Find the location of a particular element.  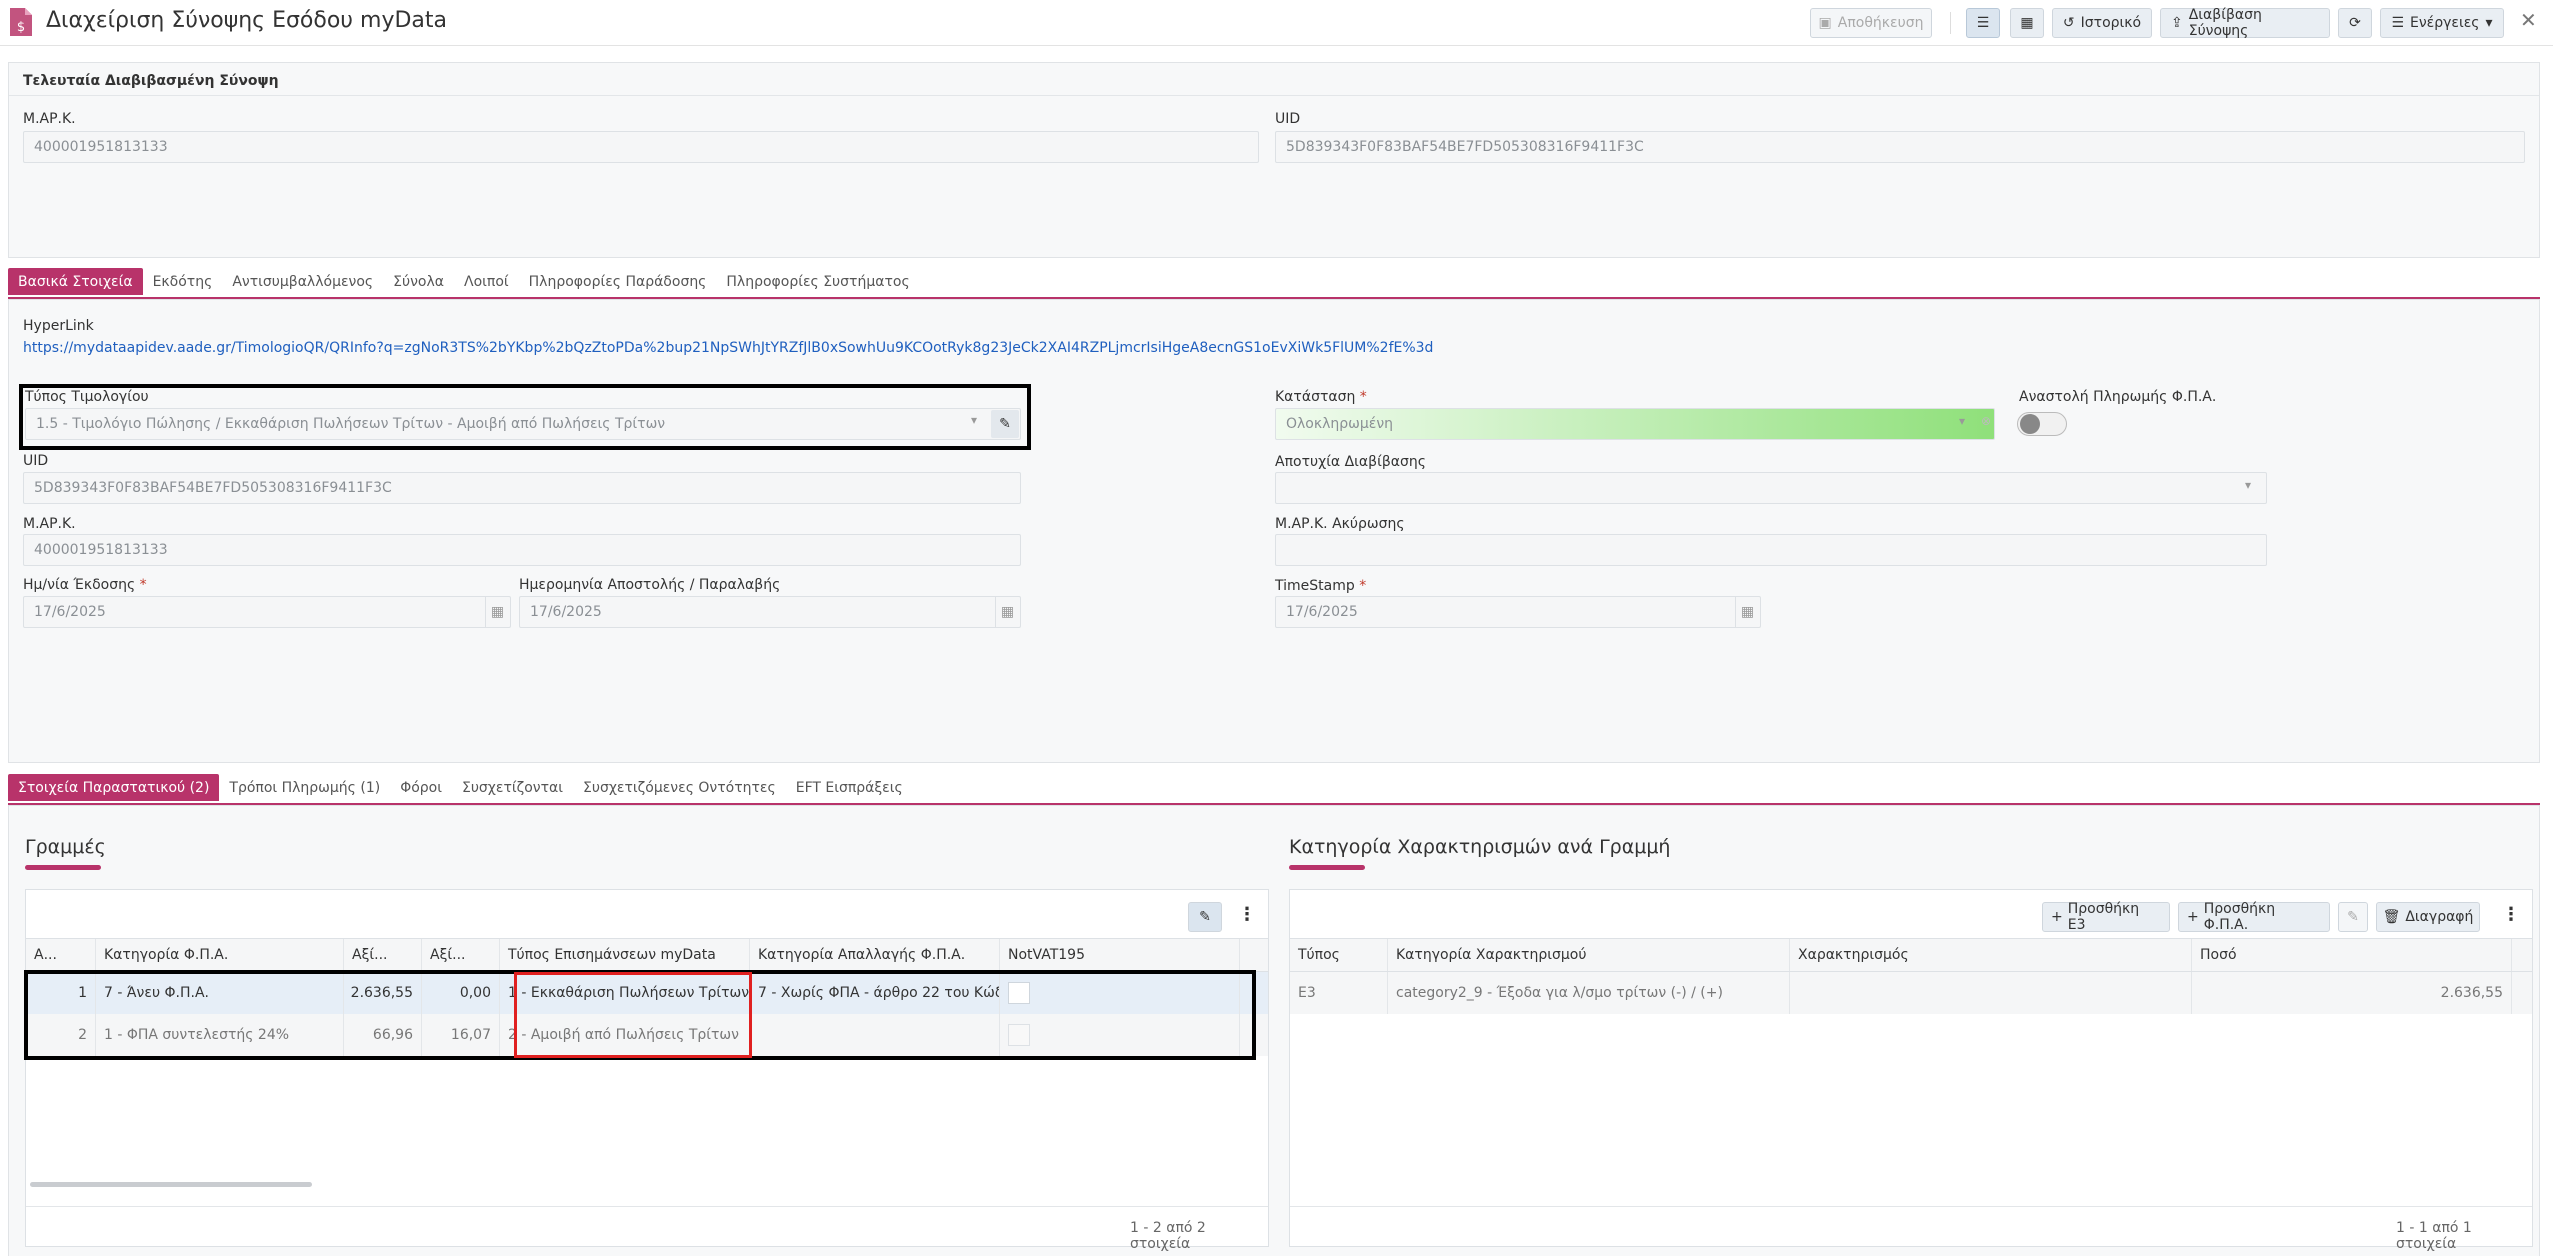

last-mark-field: 400001951813133 is located at coordinates (641, 147).